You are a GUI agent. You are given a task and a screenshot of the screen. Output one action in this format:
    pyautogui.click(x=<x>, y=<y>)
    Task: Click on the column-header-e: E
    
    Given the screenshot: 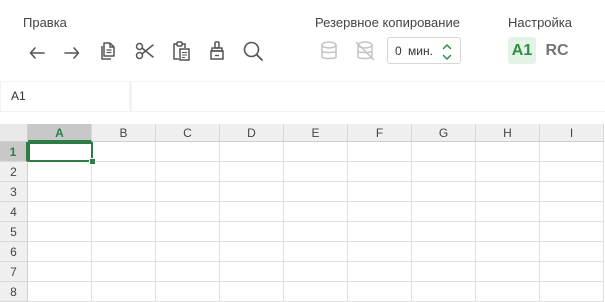 What is the action you would take?
    pyautogui.click(x=316, y=133)
    